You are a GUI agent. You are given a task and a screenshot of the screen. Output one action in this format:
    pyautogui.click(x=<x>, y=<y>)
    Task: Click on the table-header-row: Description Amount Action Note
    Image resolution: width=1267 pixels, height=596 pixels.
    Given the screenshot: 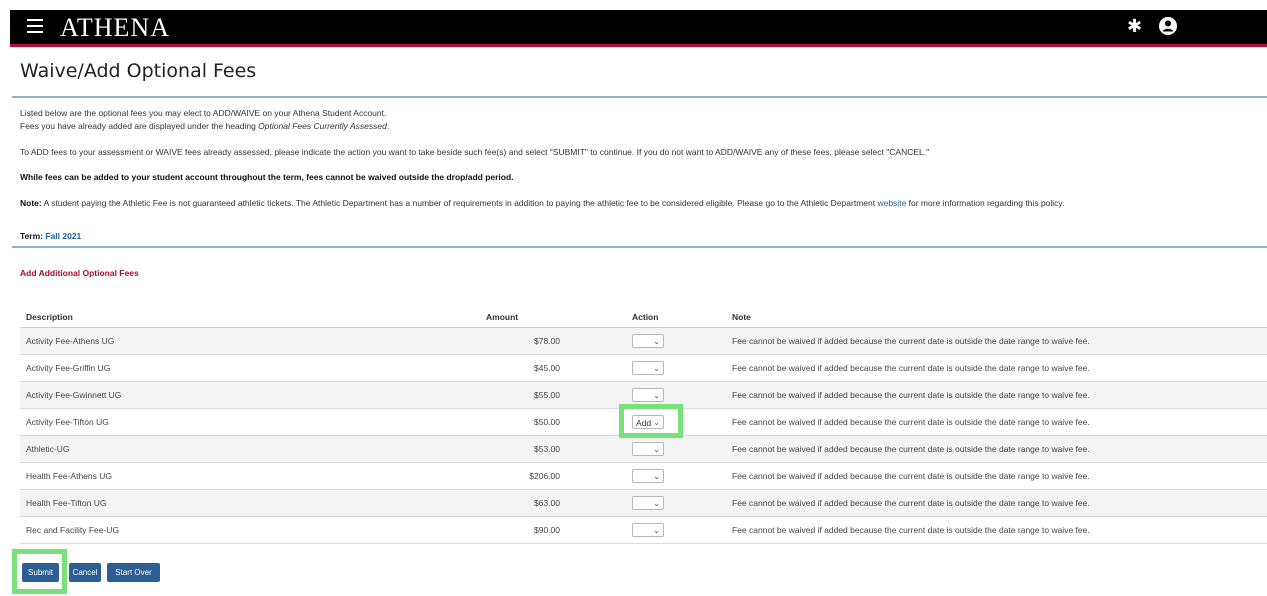 What is the action you would take?
    pyautogui.click(x=643, y=317)
    